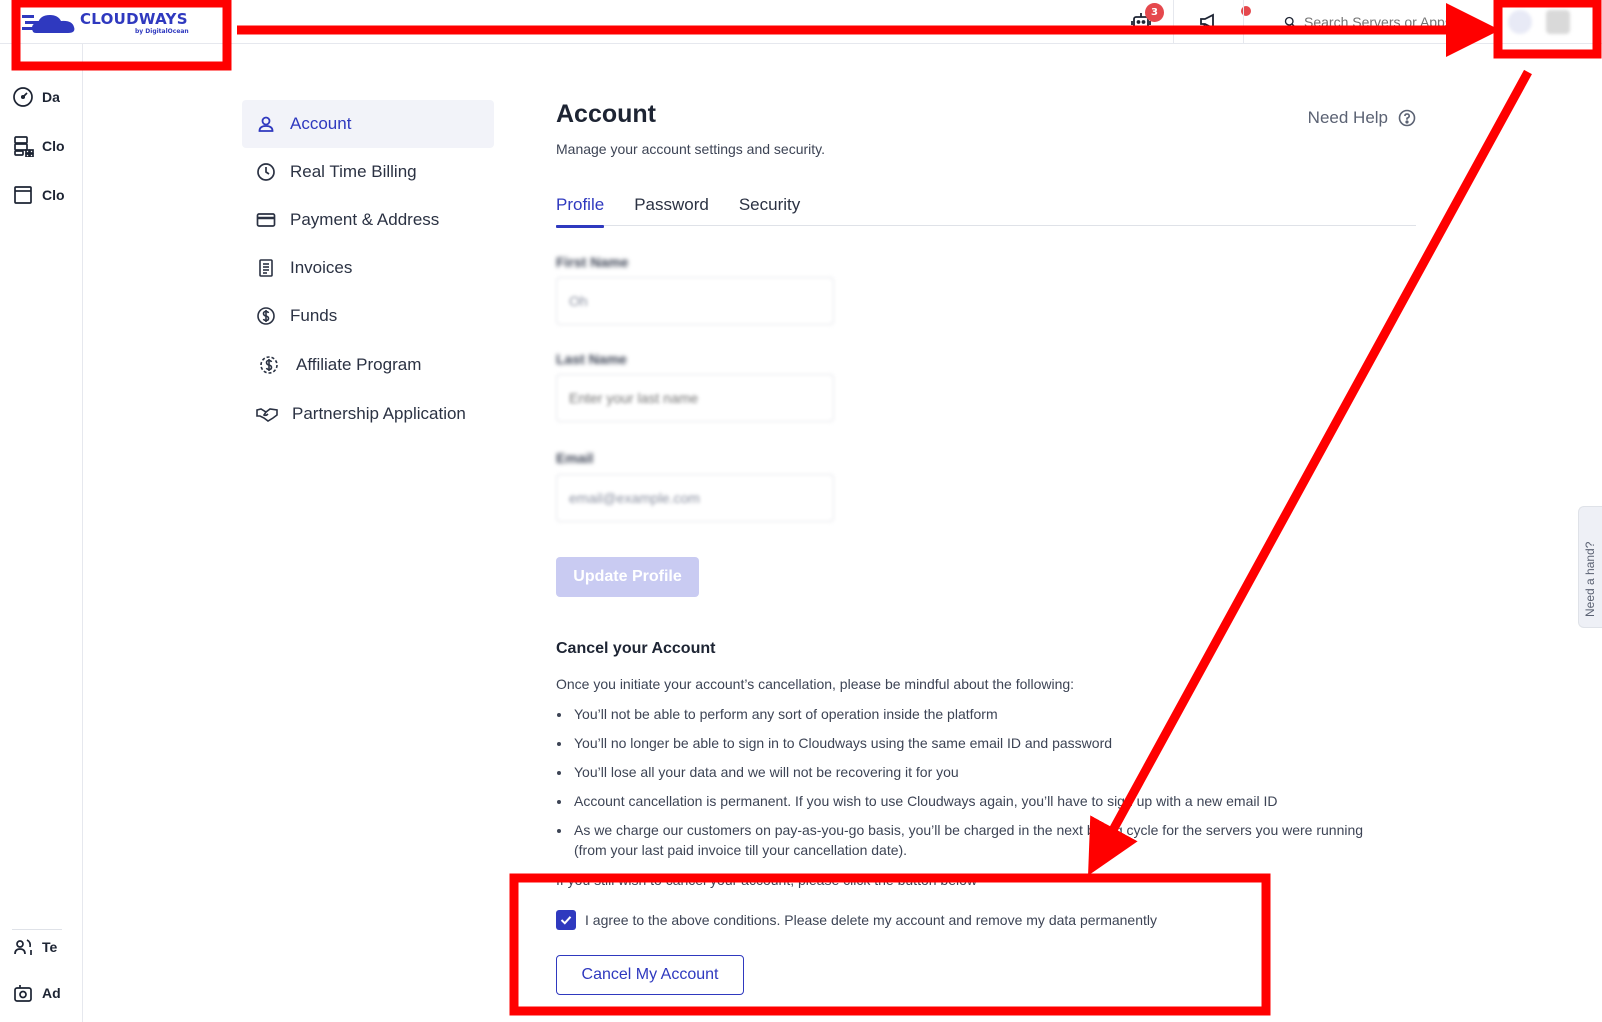 The image size is (1602, 1022). What do you see at coordinates (321, 123) in the screenshot?
I see `subnav-label: Account` at bounding box center [321, 123].